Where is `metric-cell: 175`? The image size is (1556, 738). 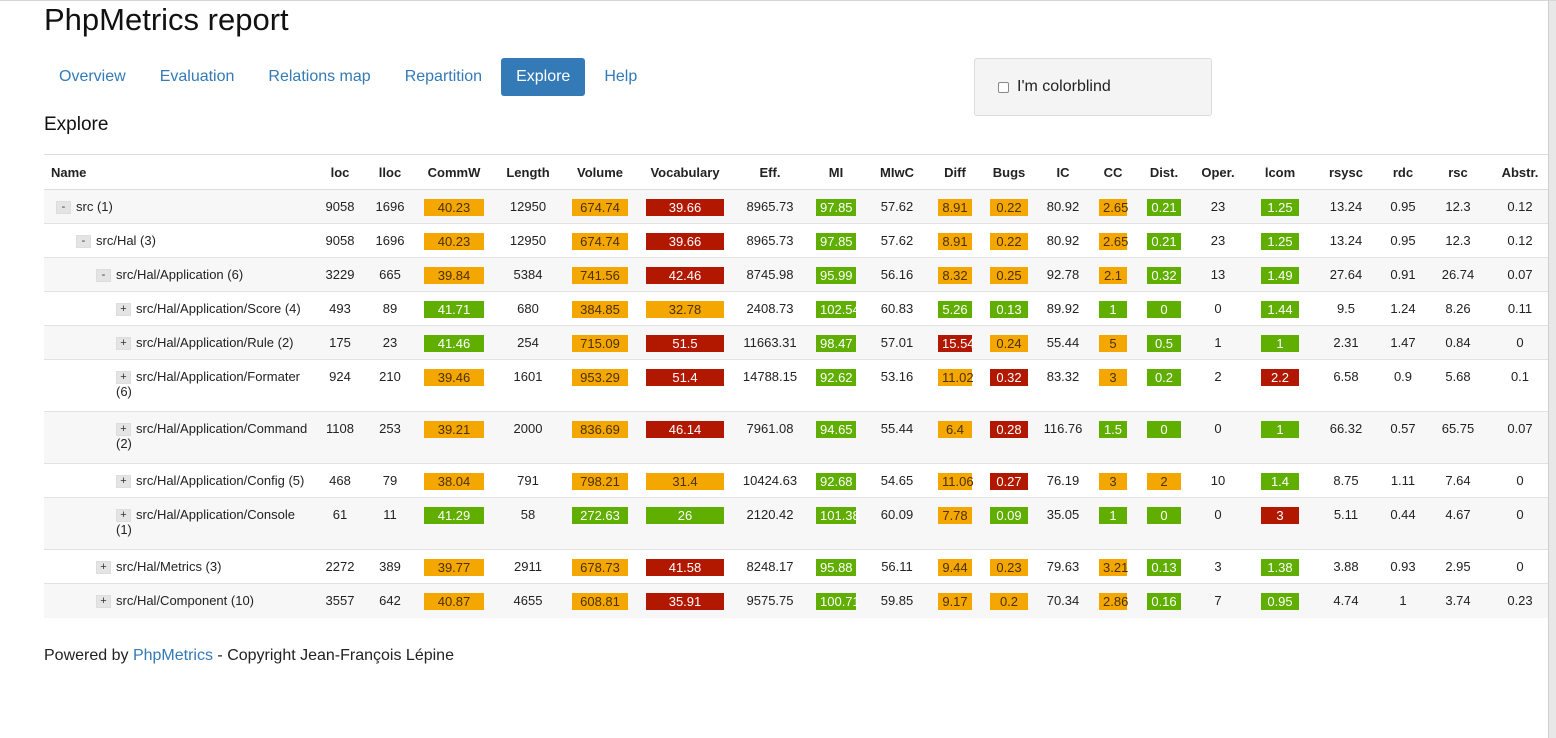
metric-cell: 175 is located at coordinates (340, 342).